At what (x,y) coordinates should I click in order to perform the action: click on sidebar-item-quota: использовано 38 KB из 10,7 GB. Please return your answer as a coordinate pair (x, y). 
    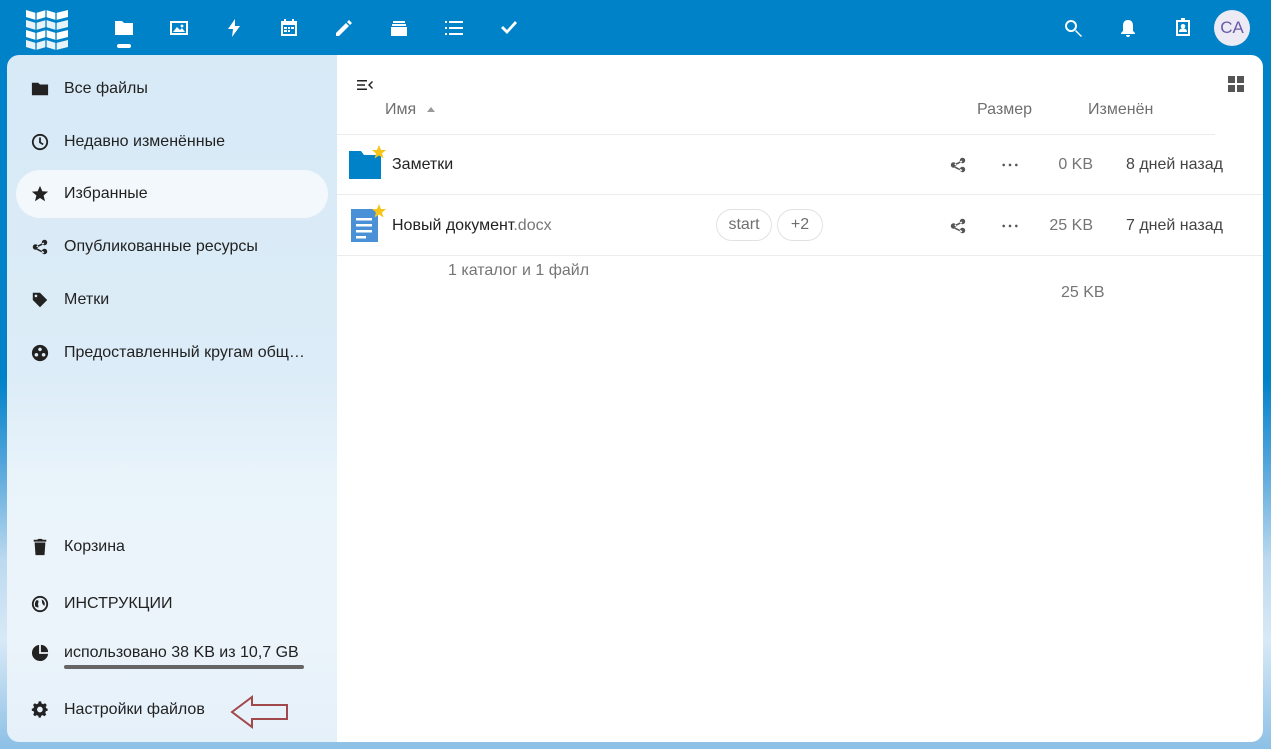
    Looking at the image, I should click on (172, 653).